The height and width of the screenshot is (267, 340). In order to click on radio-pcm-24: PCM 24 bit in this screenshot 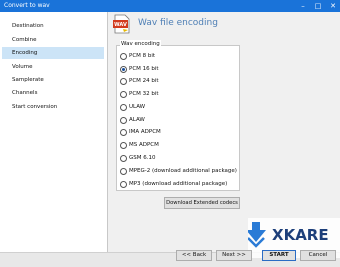, I will do `click(179, 81)`.